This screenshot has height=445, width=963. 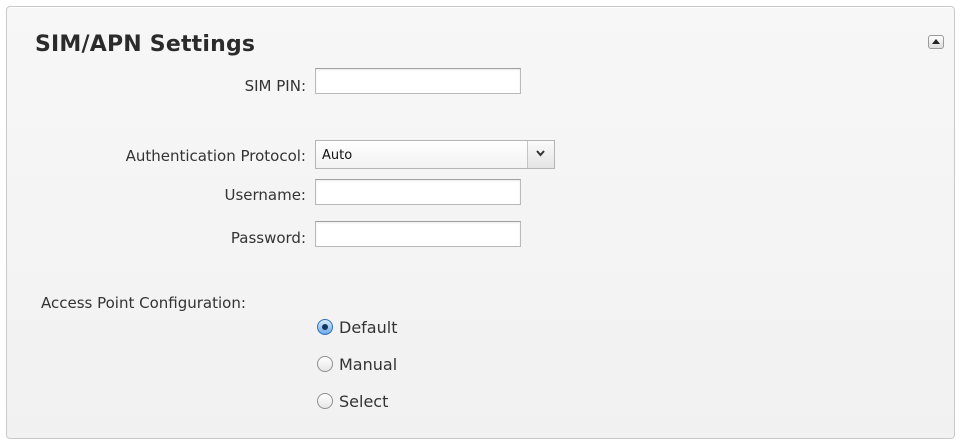 What do you see at coordinates (275, 86) in the screenshot?
I see `sim-pin-label: SIM PIN:` at bounding box center [275, 86].